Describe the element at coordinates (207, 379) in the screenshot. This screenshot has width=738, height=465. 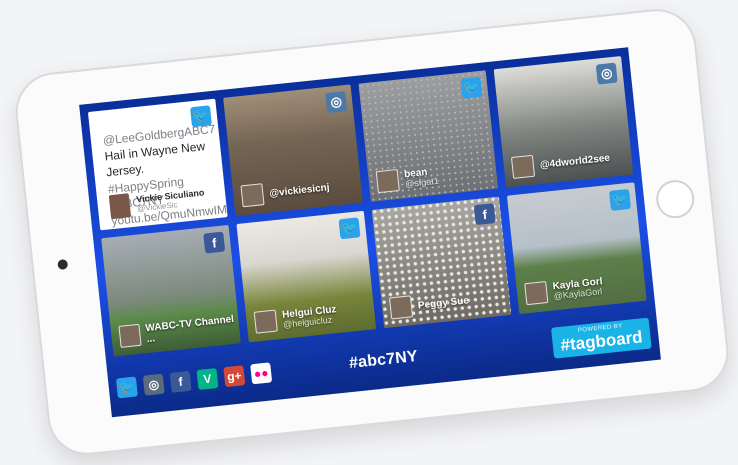
I see `vine-icon: V` at that location.